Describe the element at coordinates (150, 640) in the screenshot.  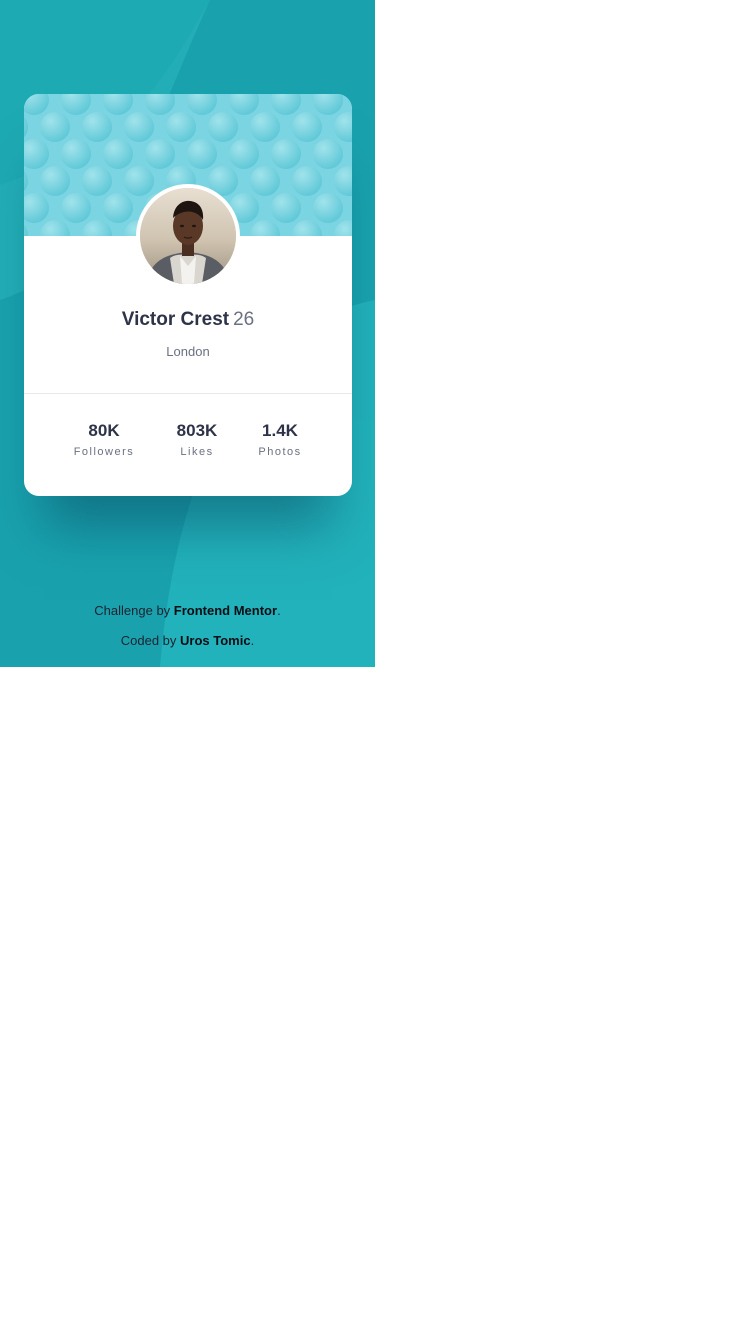
I see `attribution-prefix: Coded by` at that location.